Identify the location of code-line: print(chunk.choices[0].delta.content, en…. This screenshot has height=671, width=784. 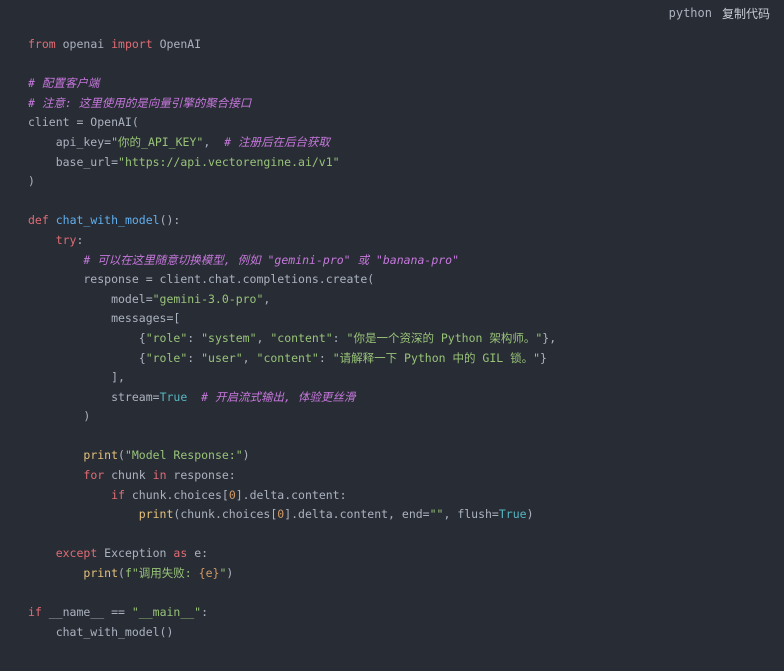
(292, 515).